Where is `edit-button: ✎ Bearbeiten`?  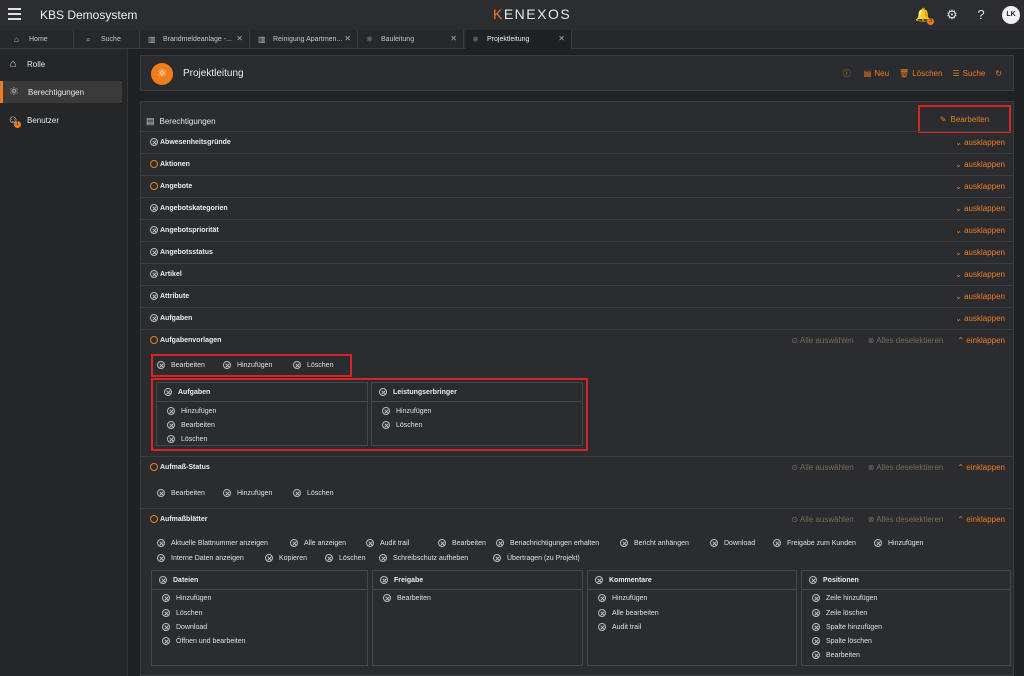
edit-button: ✎ Bearbeiten is located at coordinates (964, 119).